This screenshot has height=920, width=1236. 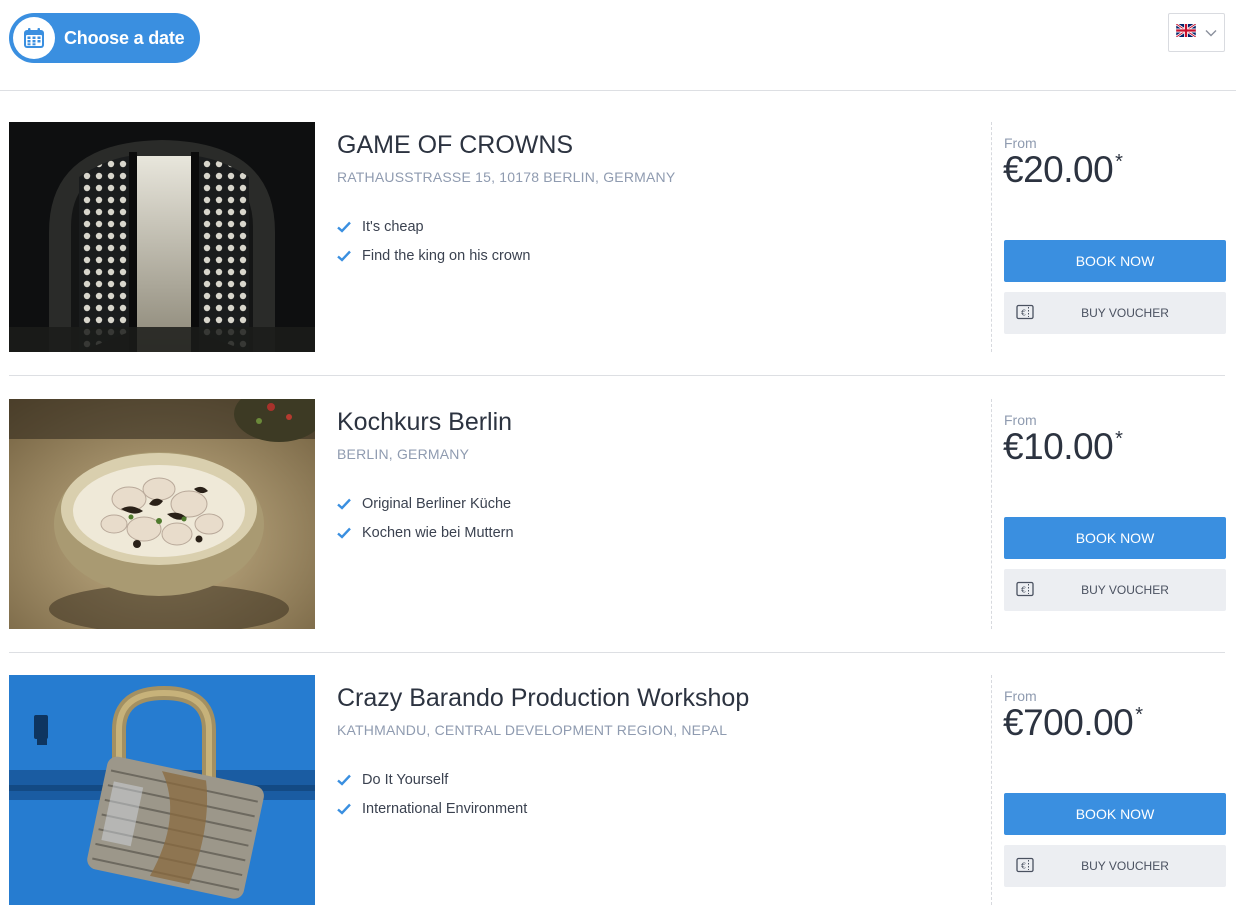 I want to click on listing-title: GAME OF CROWNS, so click(x=652, y=145).